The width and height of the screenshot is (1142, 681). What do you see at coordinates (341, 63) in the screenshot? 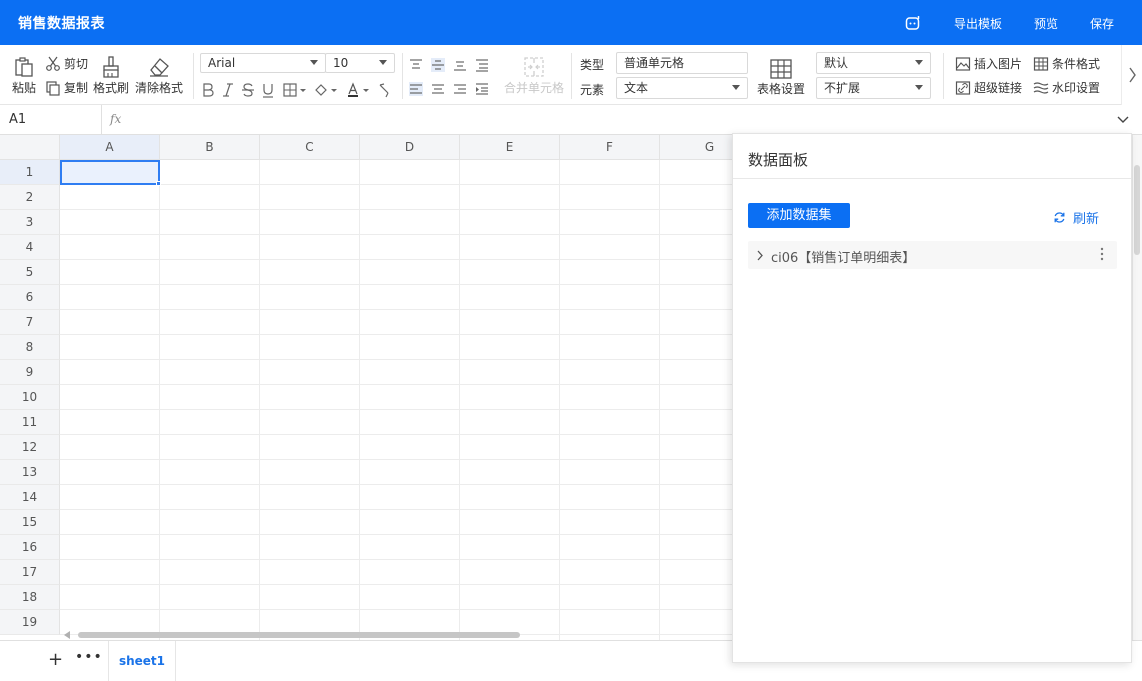
I see `font-size-value: 10` at bounding box center [341, 63].